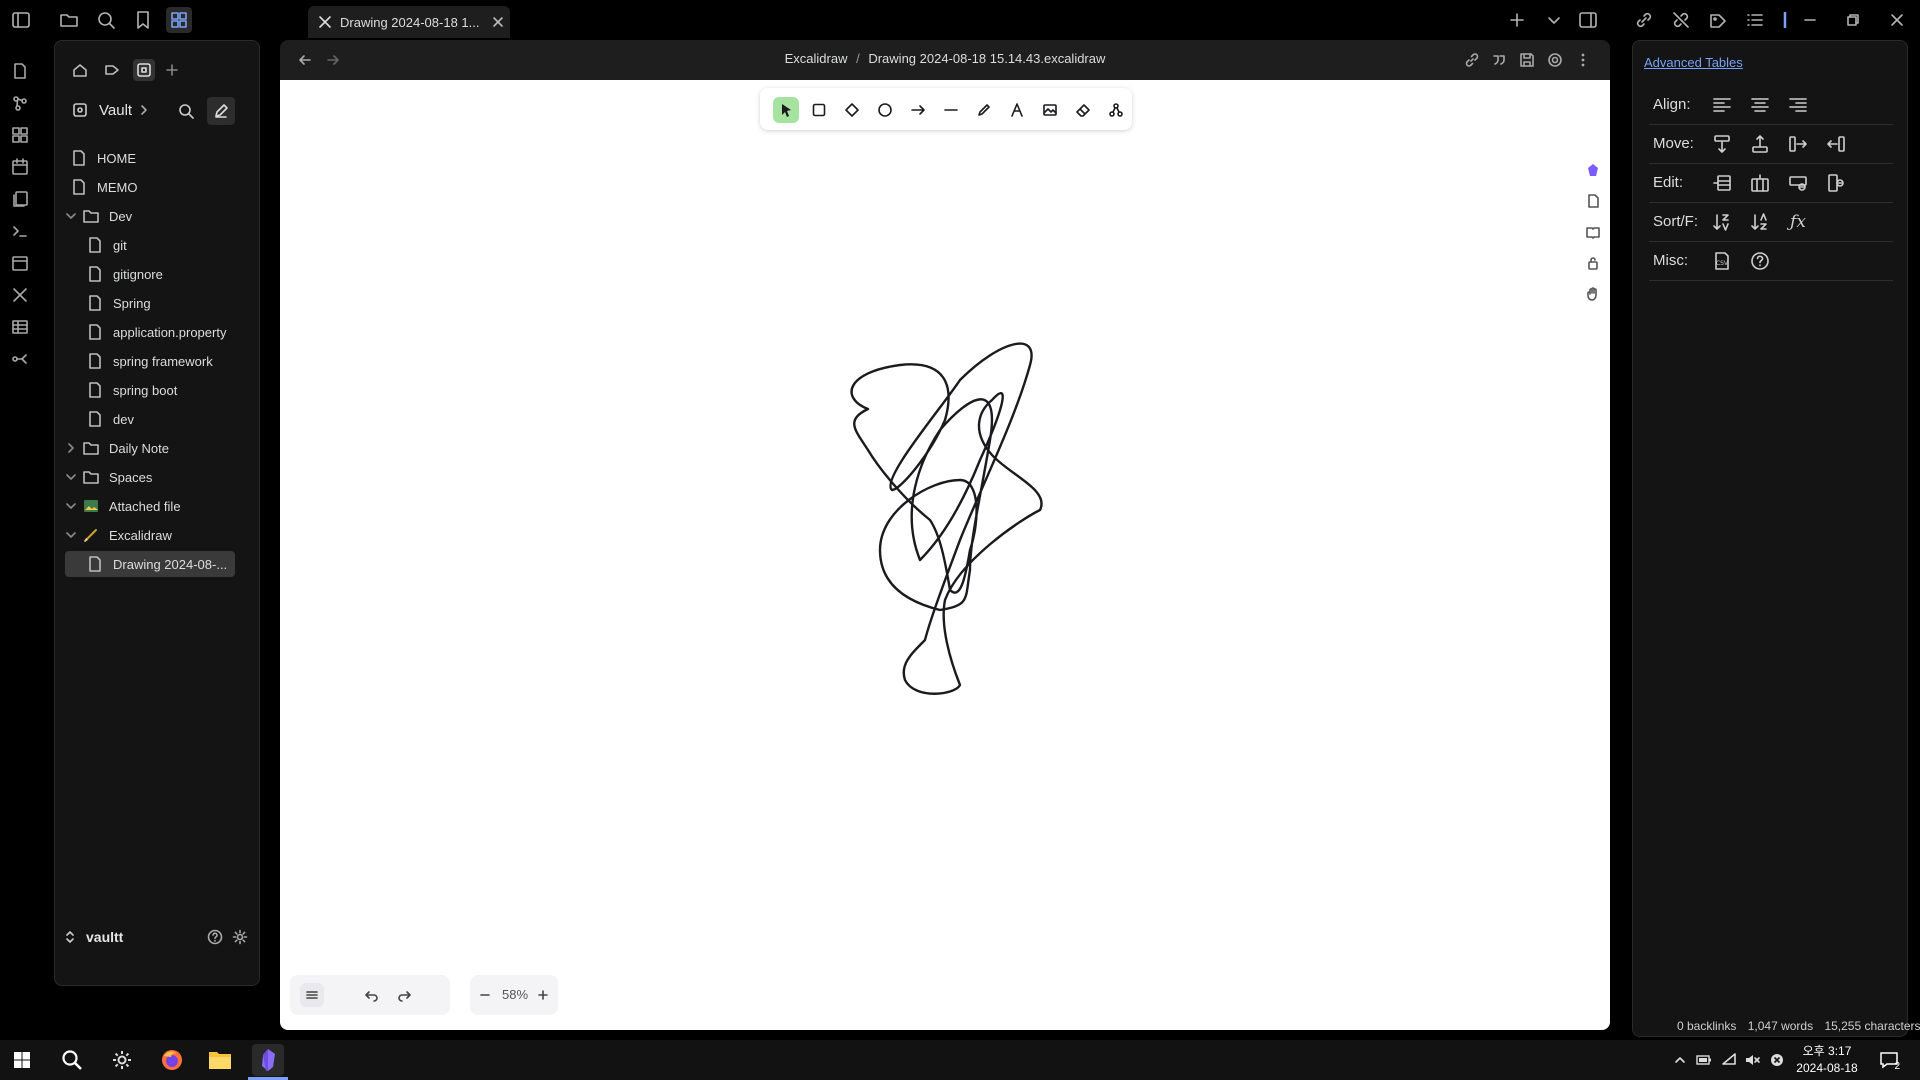  Describe the element at coordinates (20, 71) in the screenshot. I see `new-note-icon` at that location.